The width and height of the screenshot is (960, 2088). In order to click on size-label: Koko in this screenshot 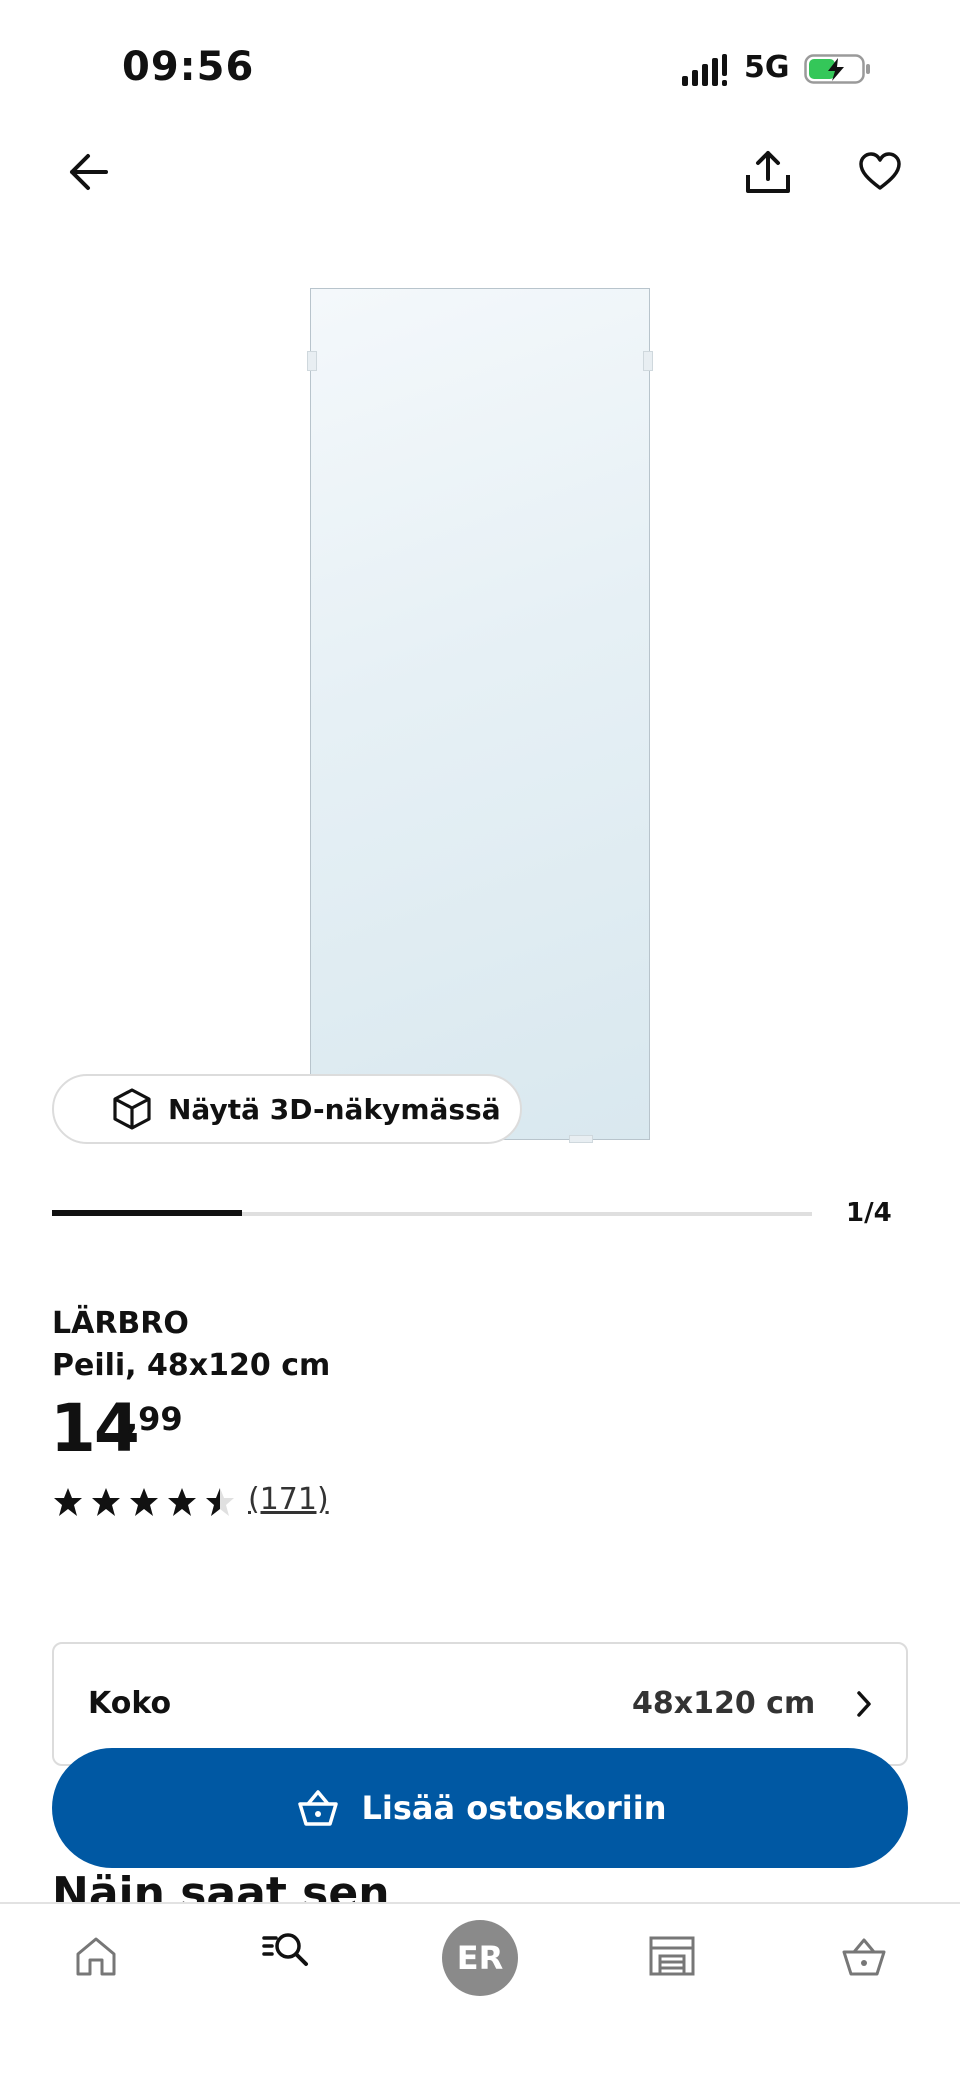, I will do `click(130, 1703)`.